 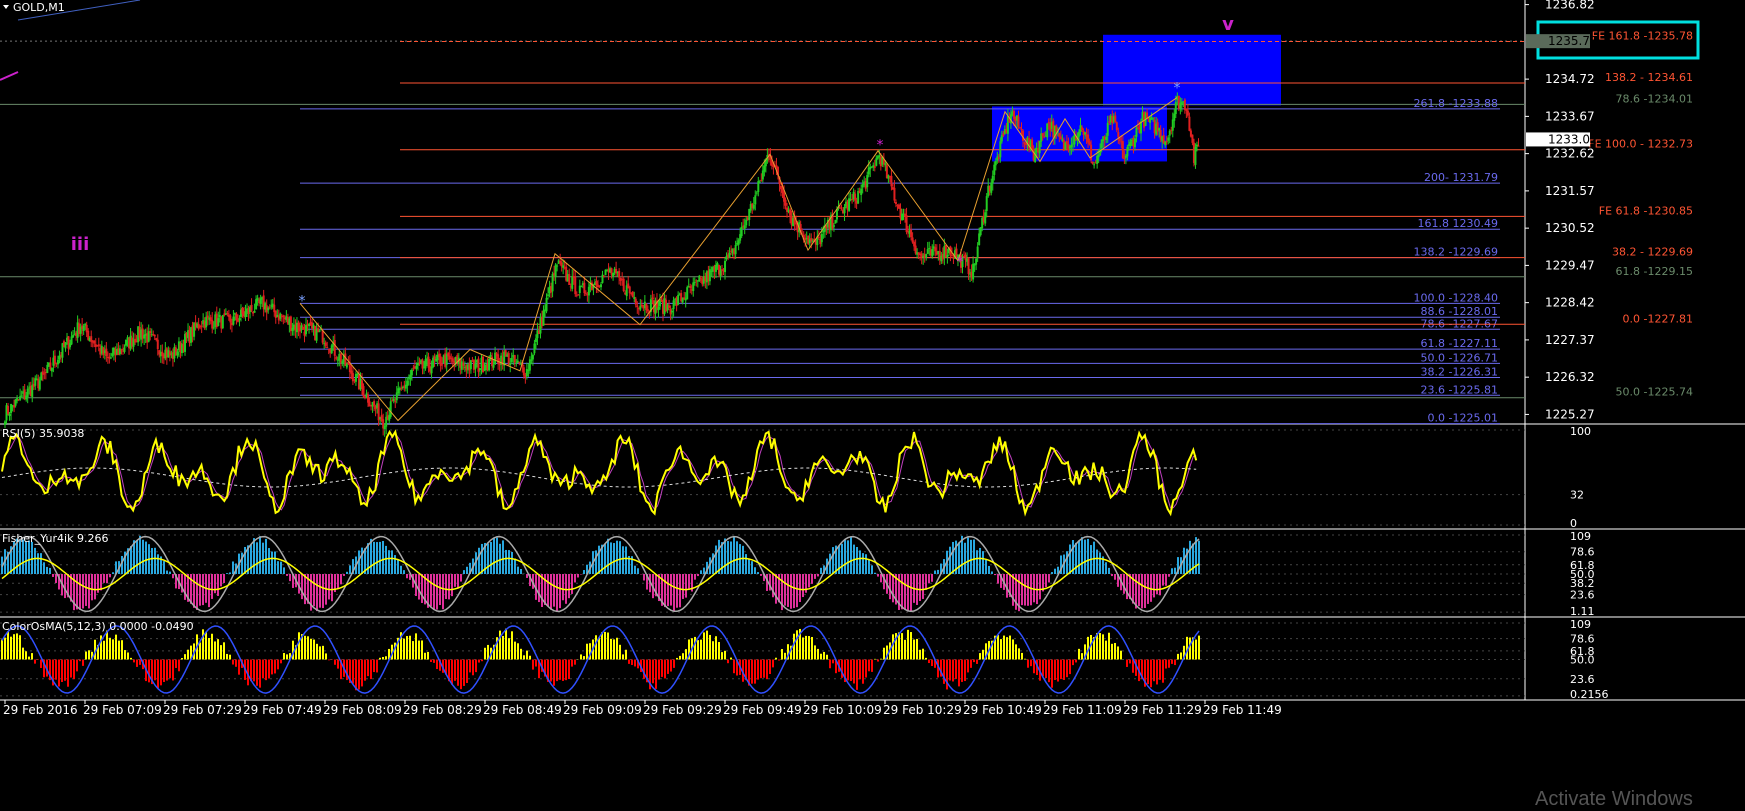 What do you see at coordinates (922, 710) in the screenshot?
I see `time-tick-label: 29 Feb 10:29` at bounding box center [922, 710].